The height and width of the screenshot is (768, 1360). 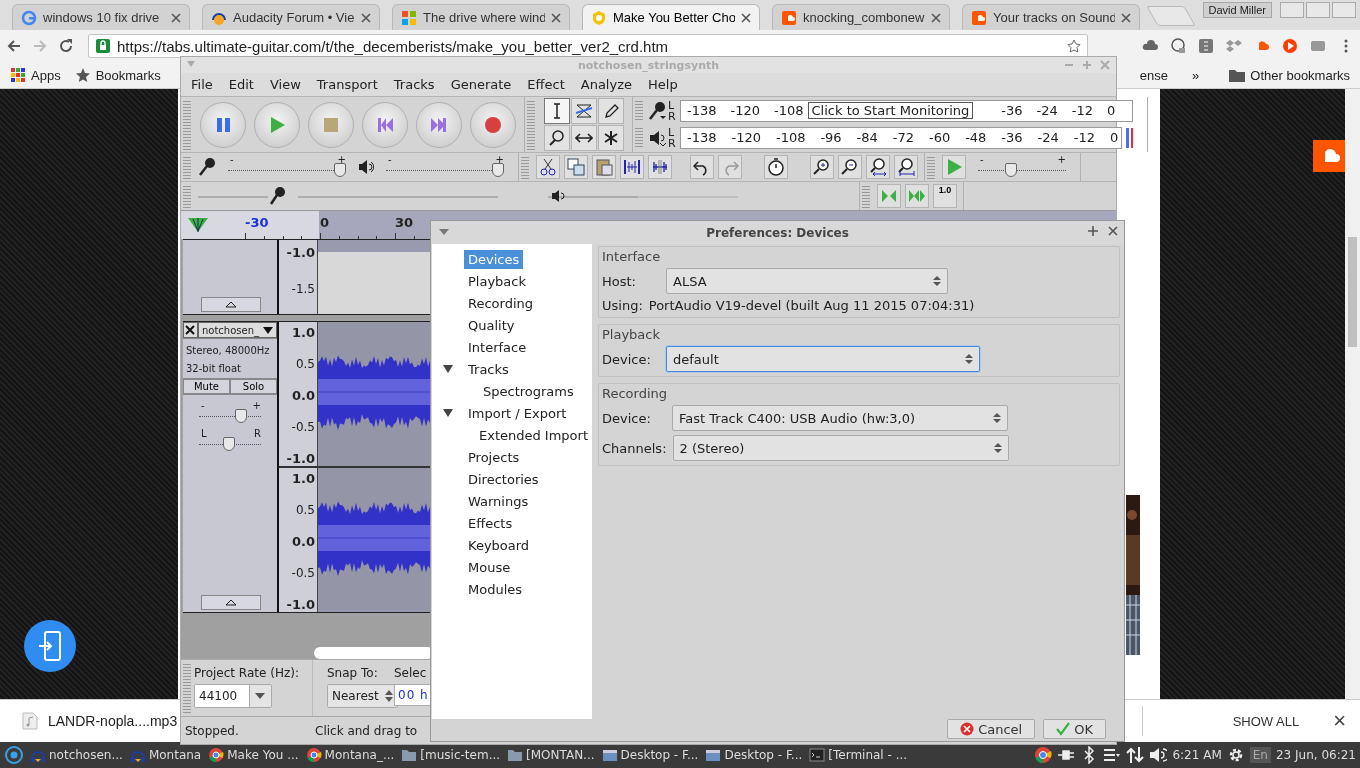 I want to click on slider-min-label: L, so click(x=204, y=434).